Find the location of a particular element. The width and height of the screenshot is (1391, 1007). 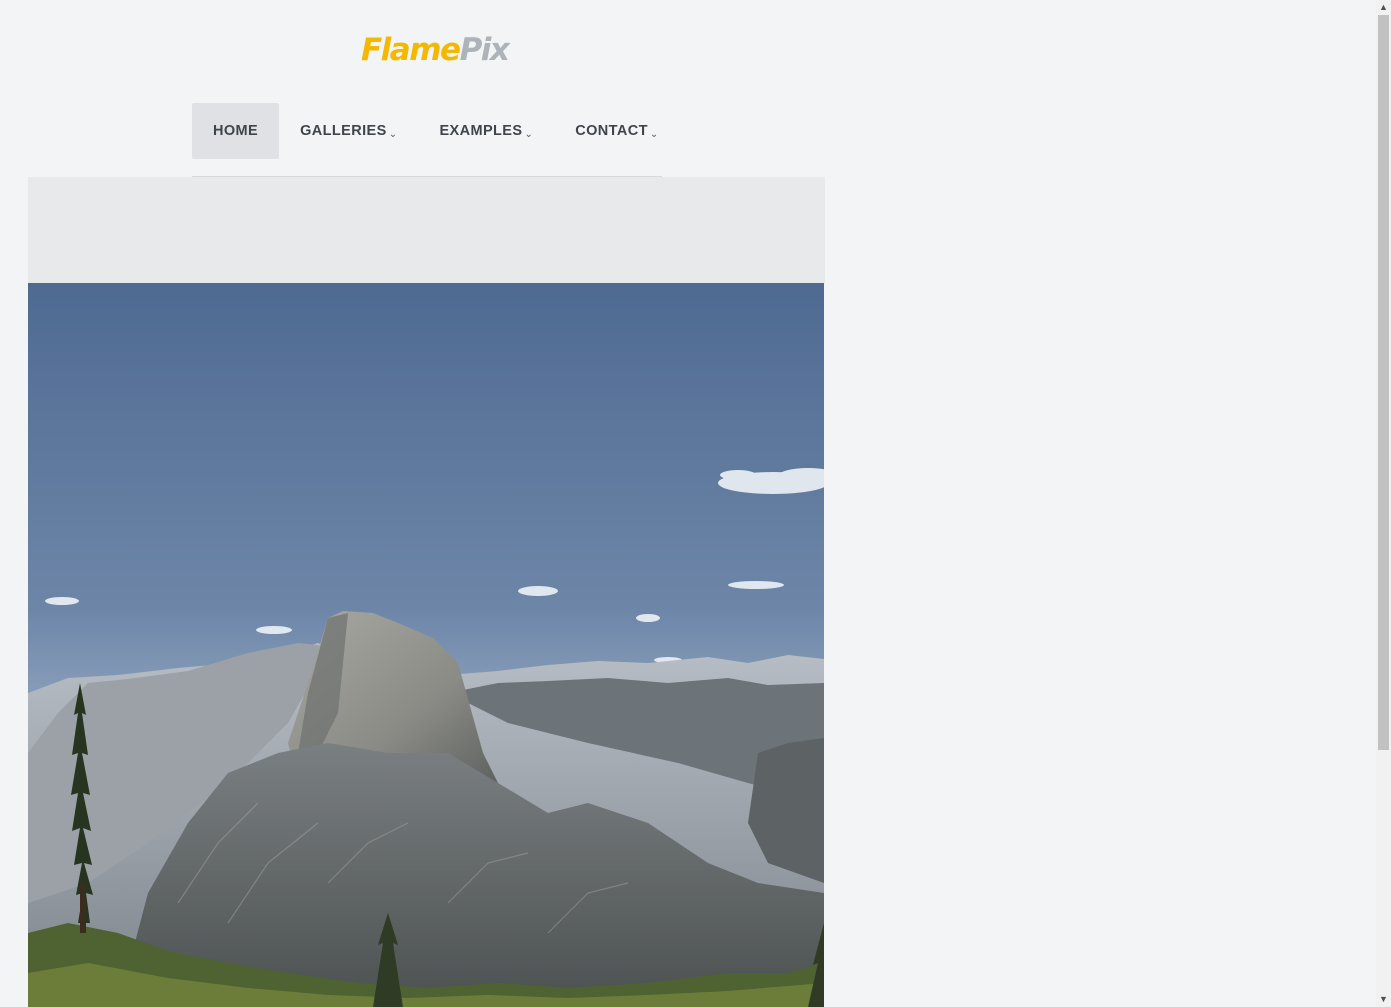

nav-item-home: HOME is located at coordinates (236, 131).